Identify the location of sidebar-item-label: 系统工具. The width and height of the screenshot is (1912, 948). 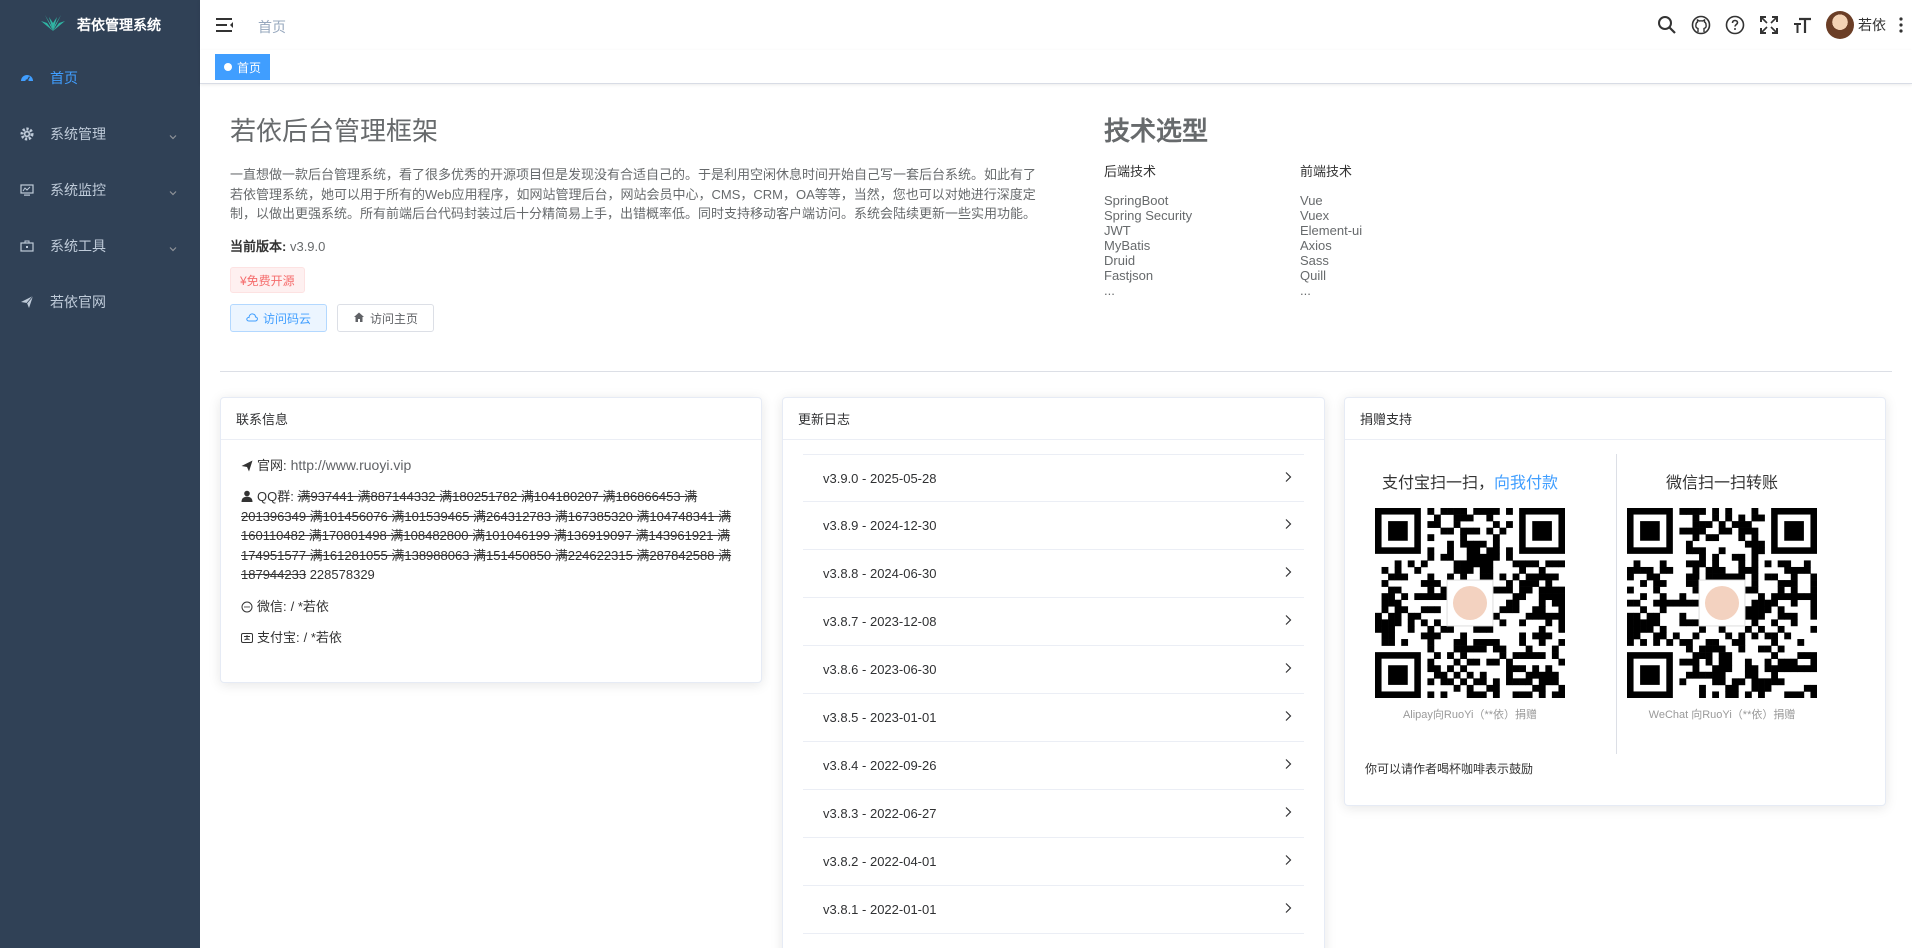
(78, 246).